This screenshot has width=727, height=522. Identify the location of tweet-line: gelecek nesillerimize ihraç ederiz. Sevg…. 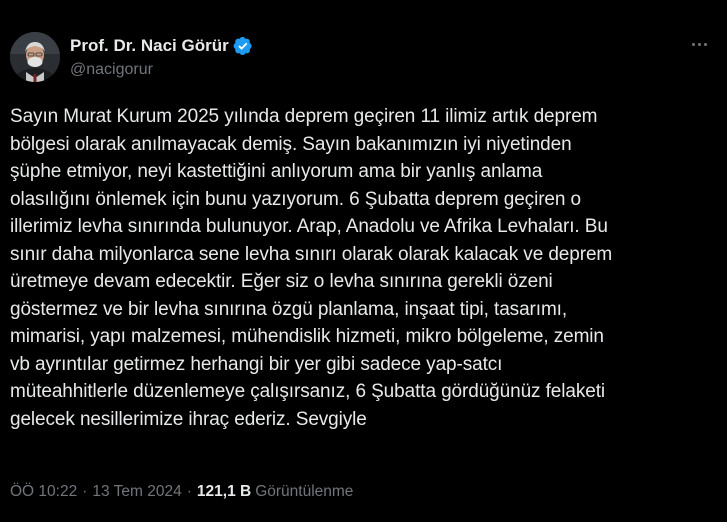
(188, 419).